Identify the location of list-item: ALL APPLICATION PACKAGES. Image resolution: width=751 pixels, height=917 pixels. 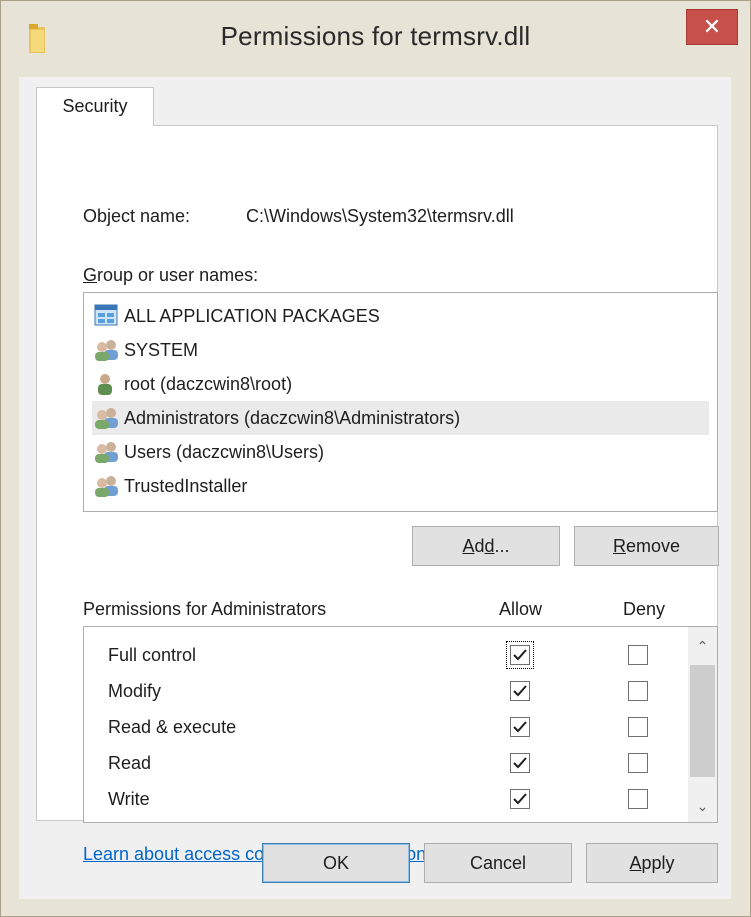
(400, 316).